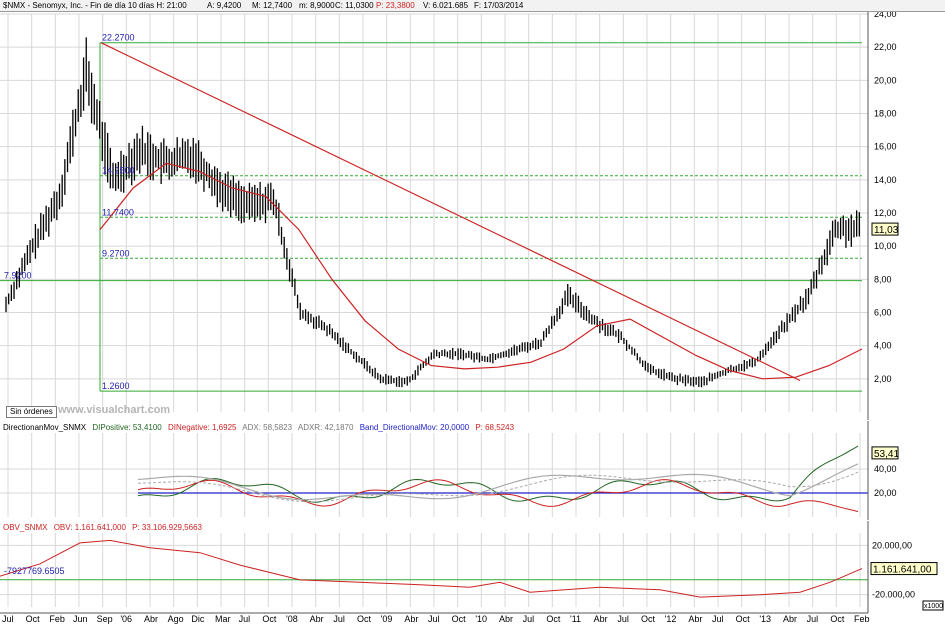  What do you see at coordinates (31, 412) in the screenshot?
I see `sin-ordenes-button: Sin órdenes` at bounding box center [31, 412].